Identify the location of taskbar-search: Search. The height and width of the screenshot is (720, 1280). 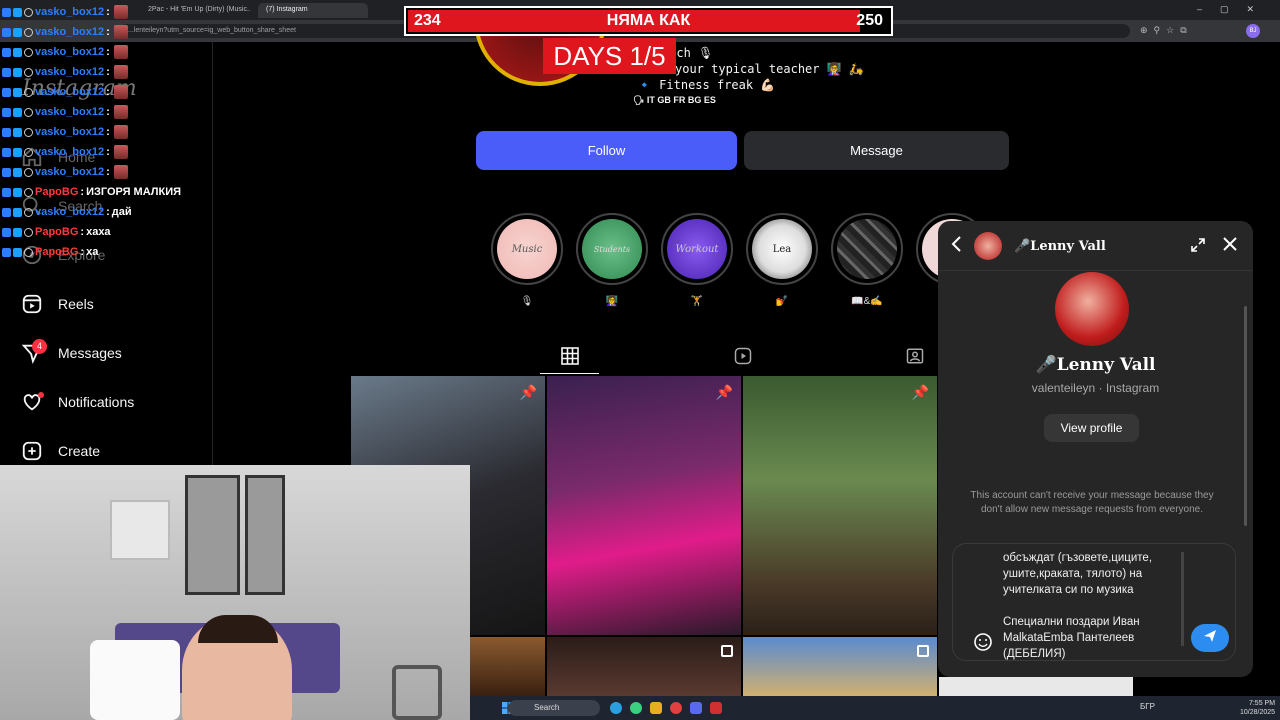
(554, 708).